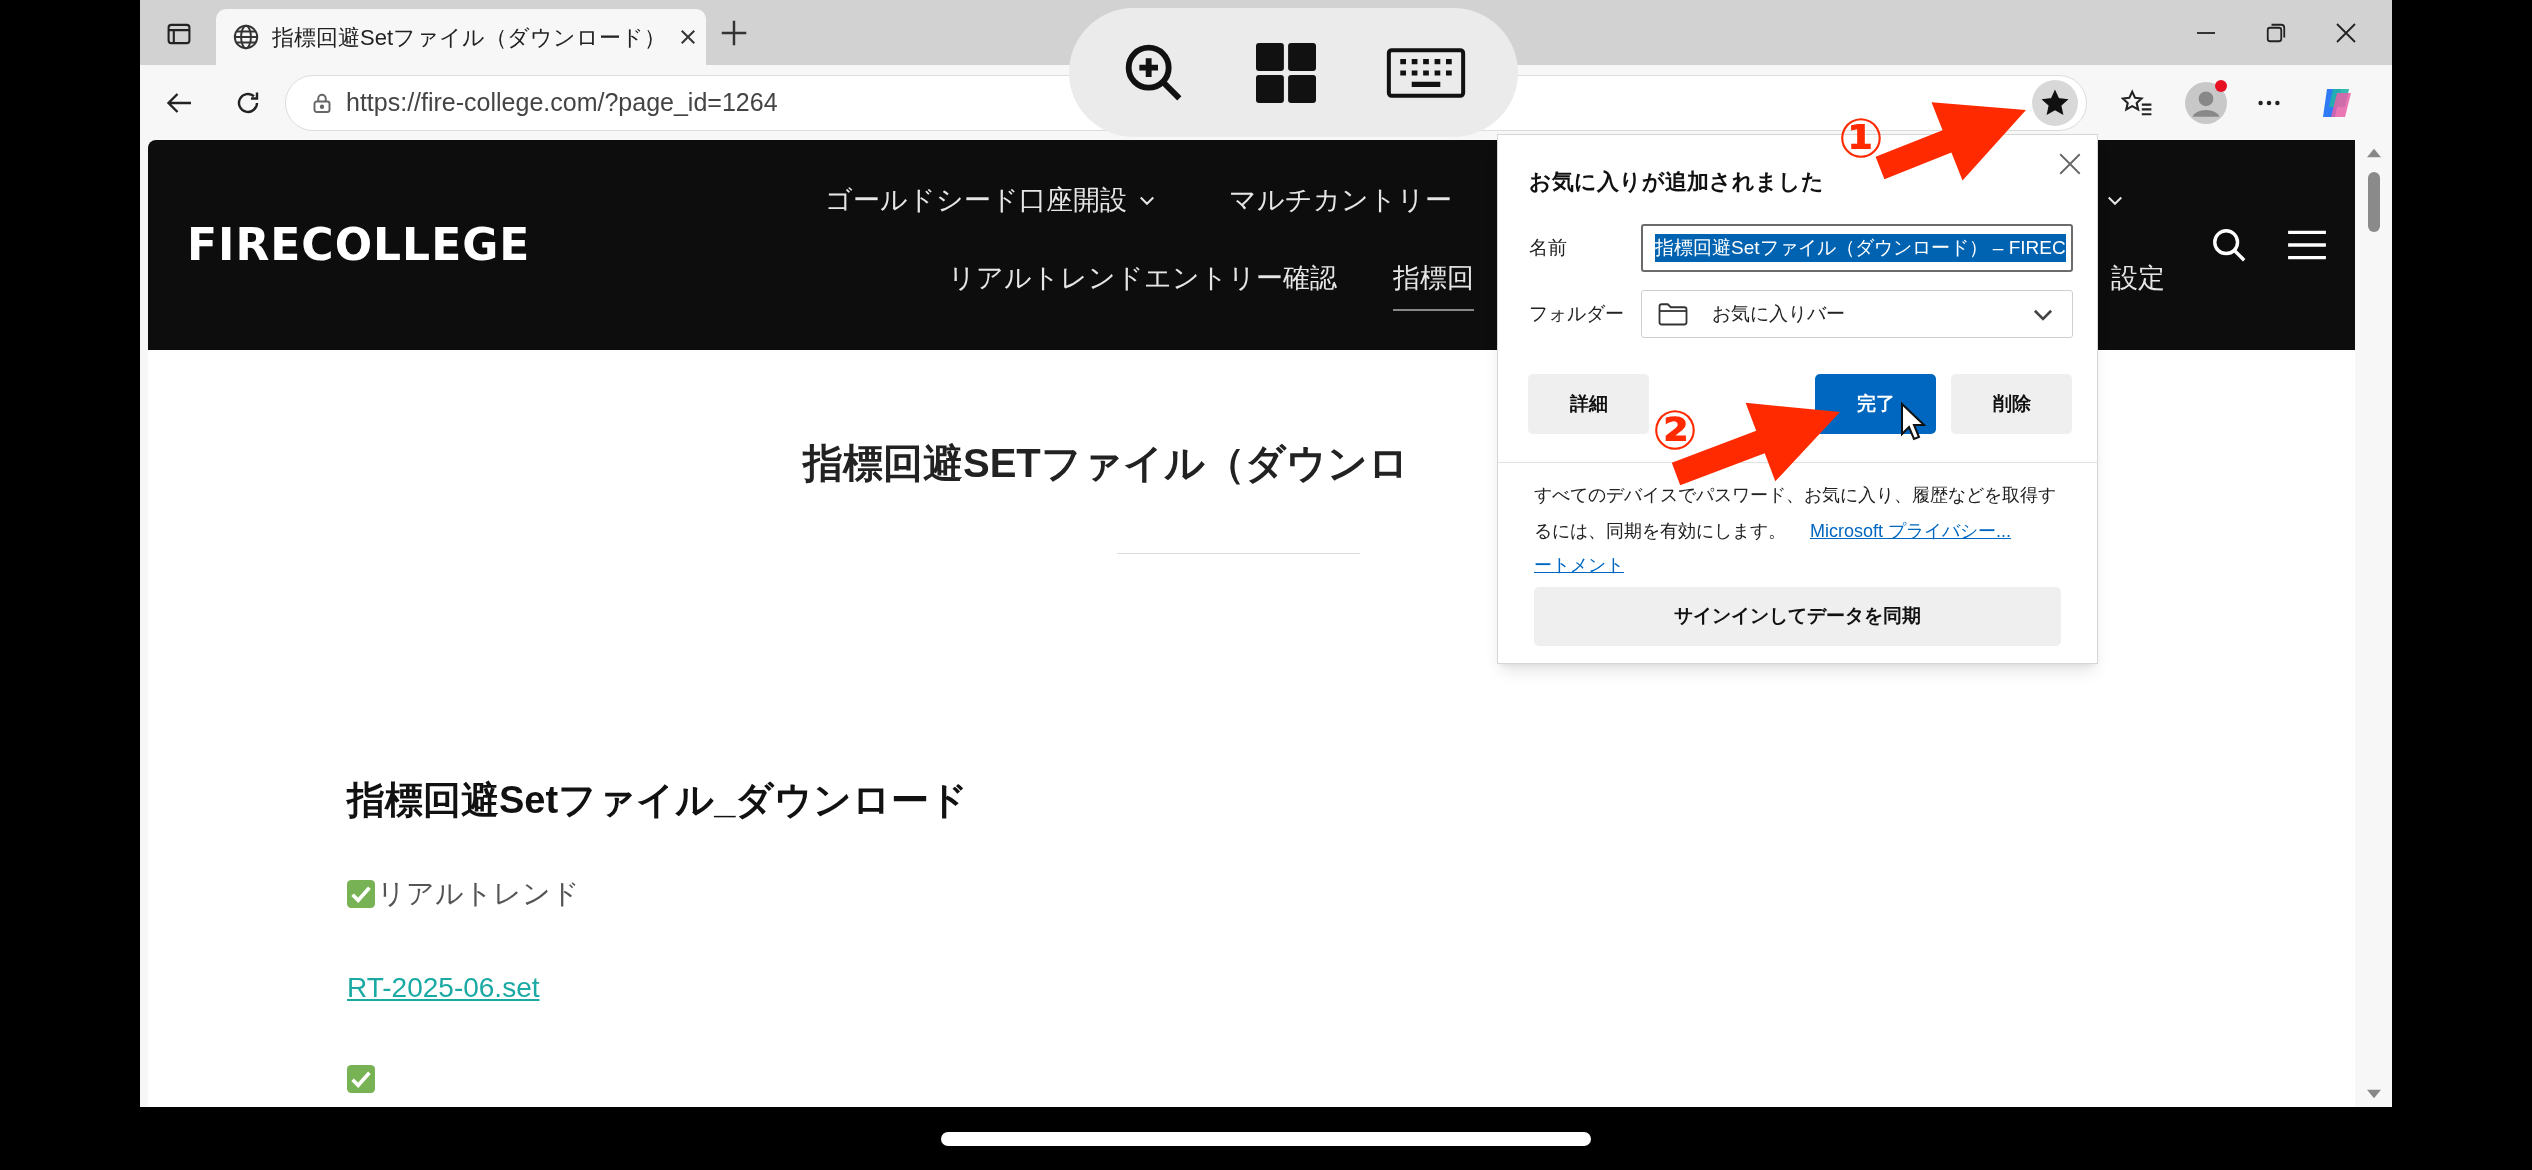  What do you see at coordinates (1860, 248) in the screenshot?
I see `name-value: 指標回避Setファイル（ダウンロード） – FIREC` at bounding box center [1860, 248].